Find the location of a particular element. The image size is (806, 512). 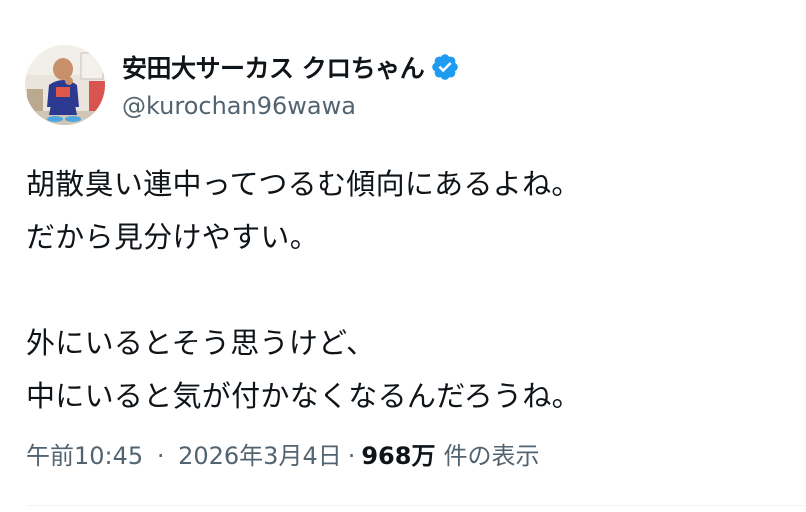

avatar is located at coordinates (65, 85).